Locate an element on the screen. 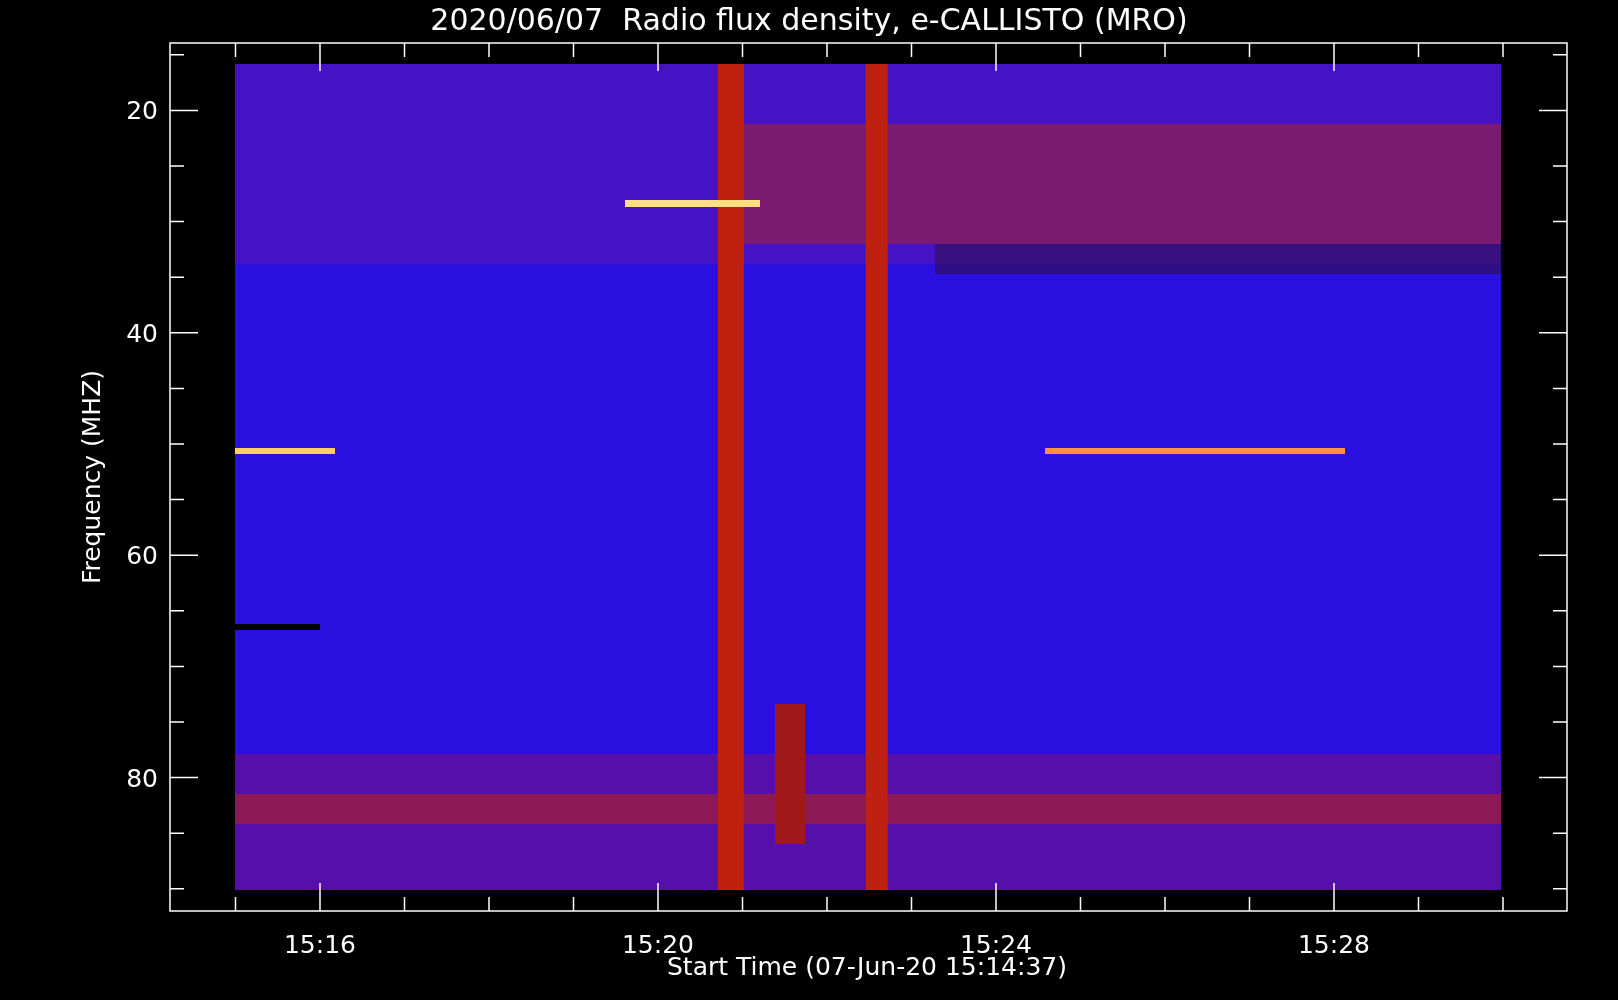 This screenshot has width=1618, height=1000. y-tick-label: 60 is located at coordinates (142, 556).